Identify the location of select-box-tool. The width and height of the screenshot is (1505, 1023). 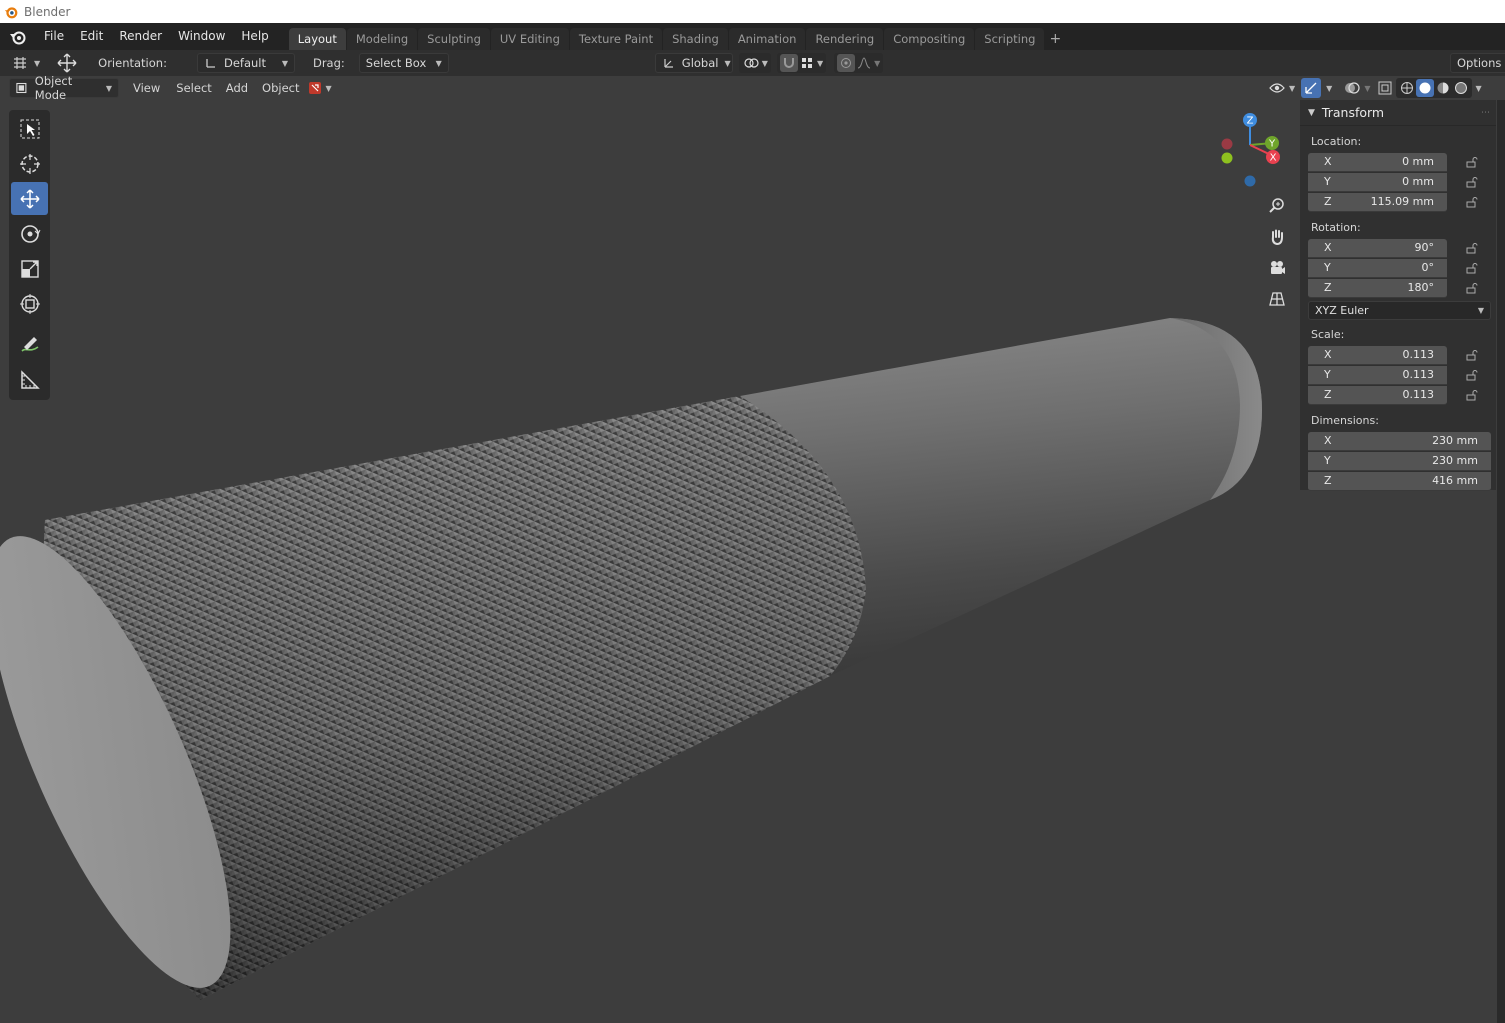
(29, 128).